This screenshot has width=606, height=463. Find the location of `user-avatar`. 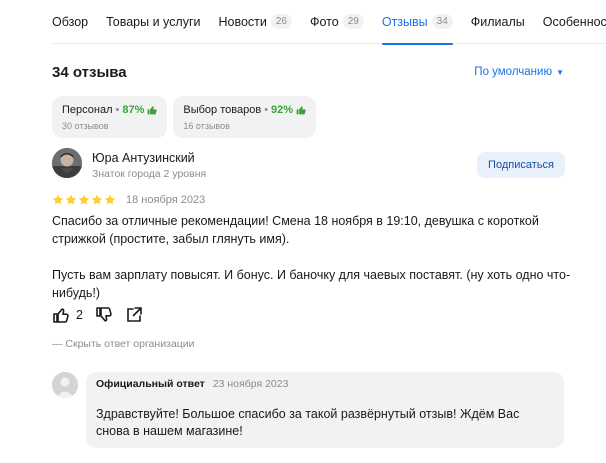

user-avatar is located at coordinates (67, 163).